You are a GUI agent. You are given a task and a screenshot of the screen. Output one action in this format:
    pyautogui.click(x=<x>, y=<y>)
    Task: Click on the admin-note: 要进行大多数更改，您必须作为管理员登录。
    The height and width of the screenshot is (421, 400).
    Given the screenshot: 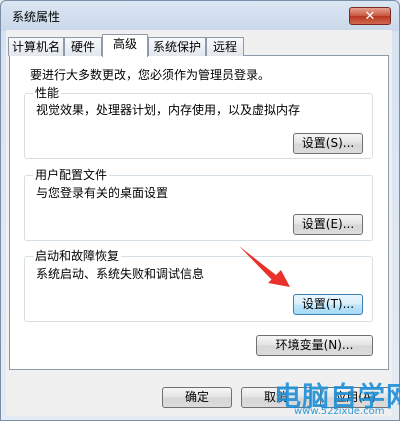 What is the action you would take?
    pyautogui.click(x=150, y=75)
    